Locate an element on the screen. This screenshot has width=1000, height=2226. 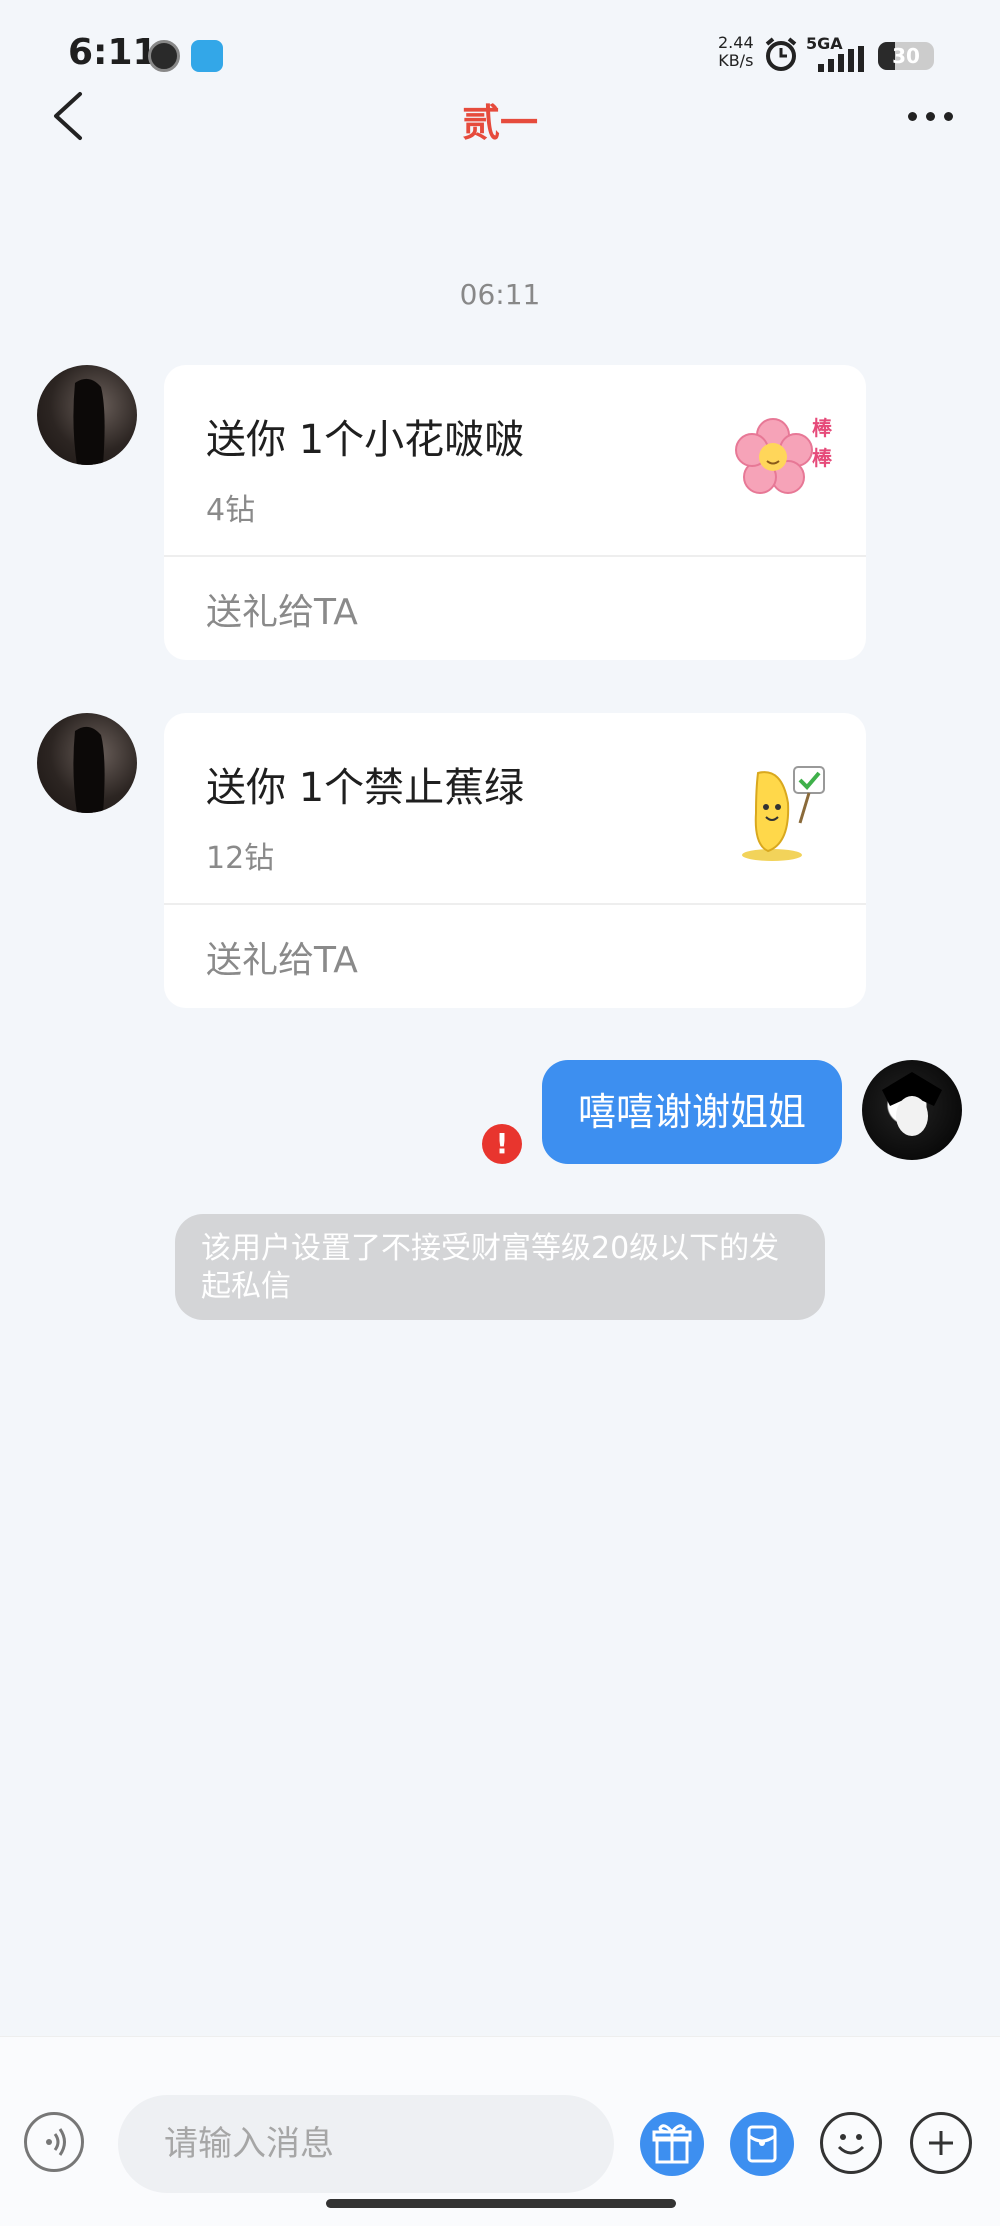
more-options-button is located at coordinates (930, 115).